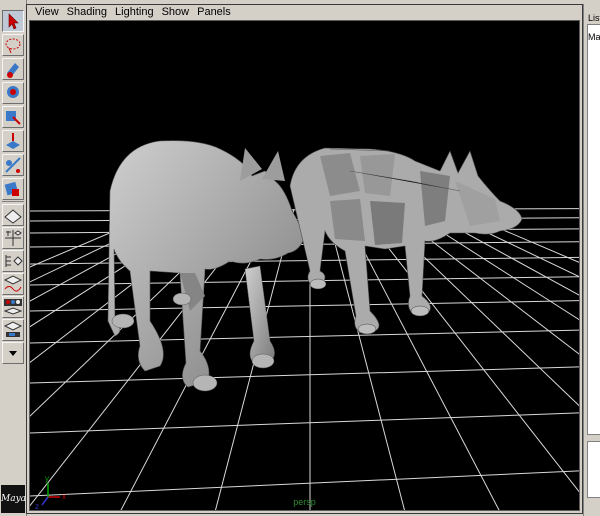 The width and height of the screenshot is (600, 516). What do you see at coordinates (13, 201) in the screenshot?
I see `toolbox-separator` at bounding box center [13, 201].